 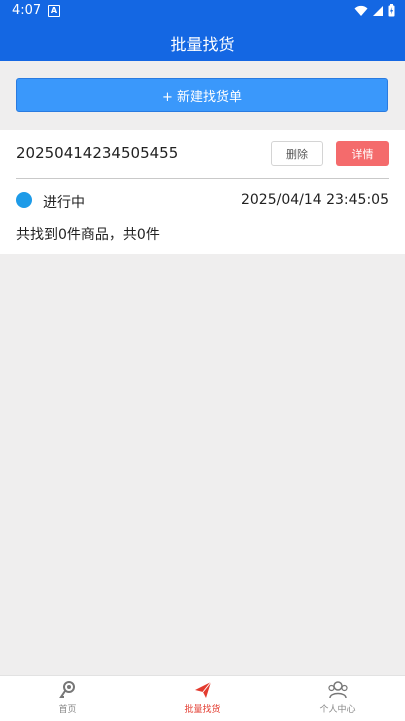 I want to click on tab-home: 首页, so click(x=67, y=697).